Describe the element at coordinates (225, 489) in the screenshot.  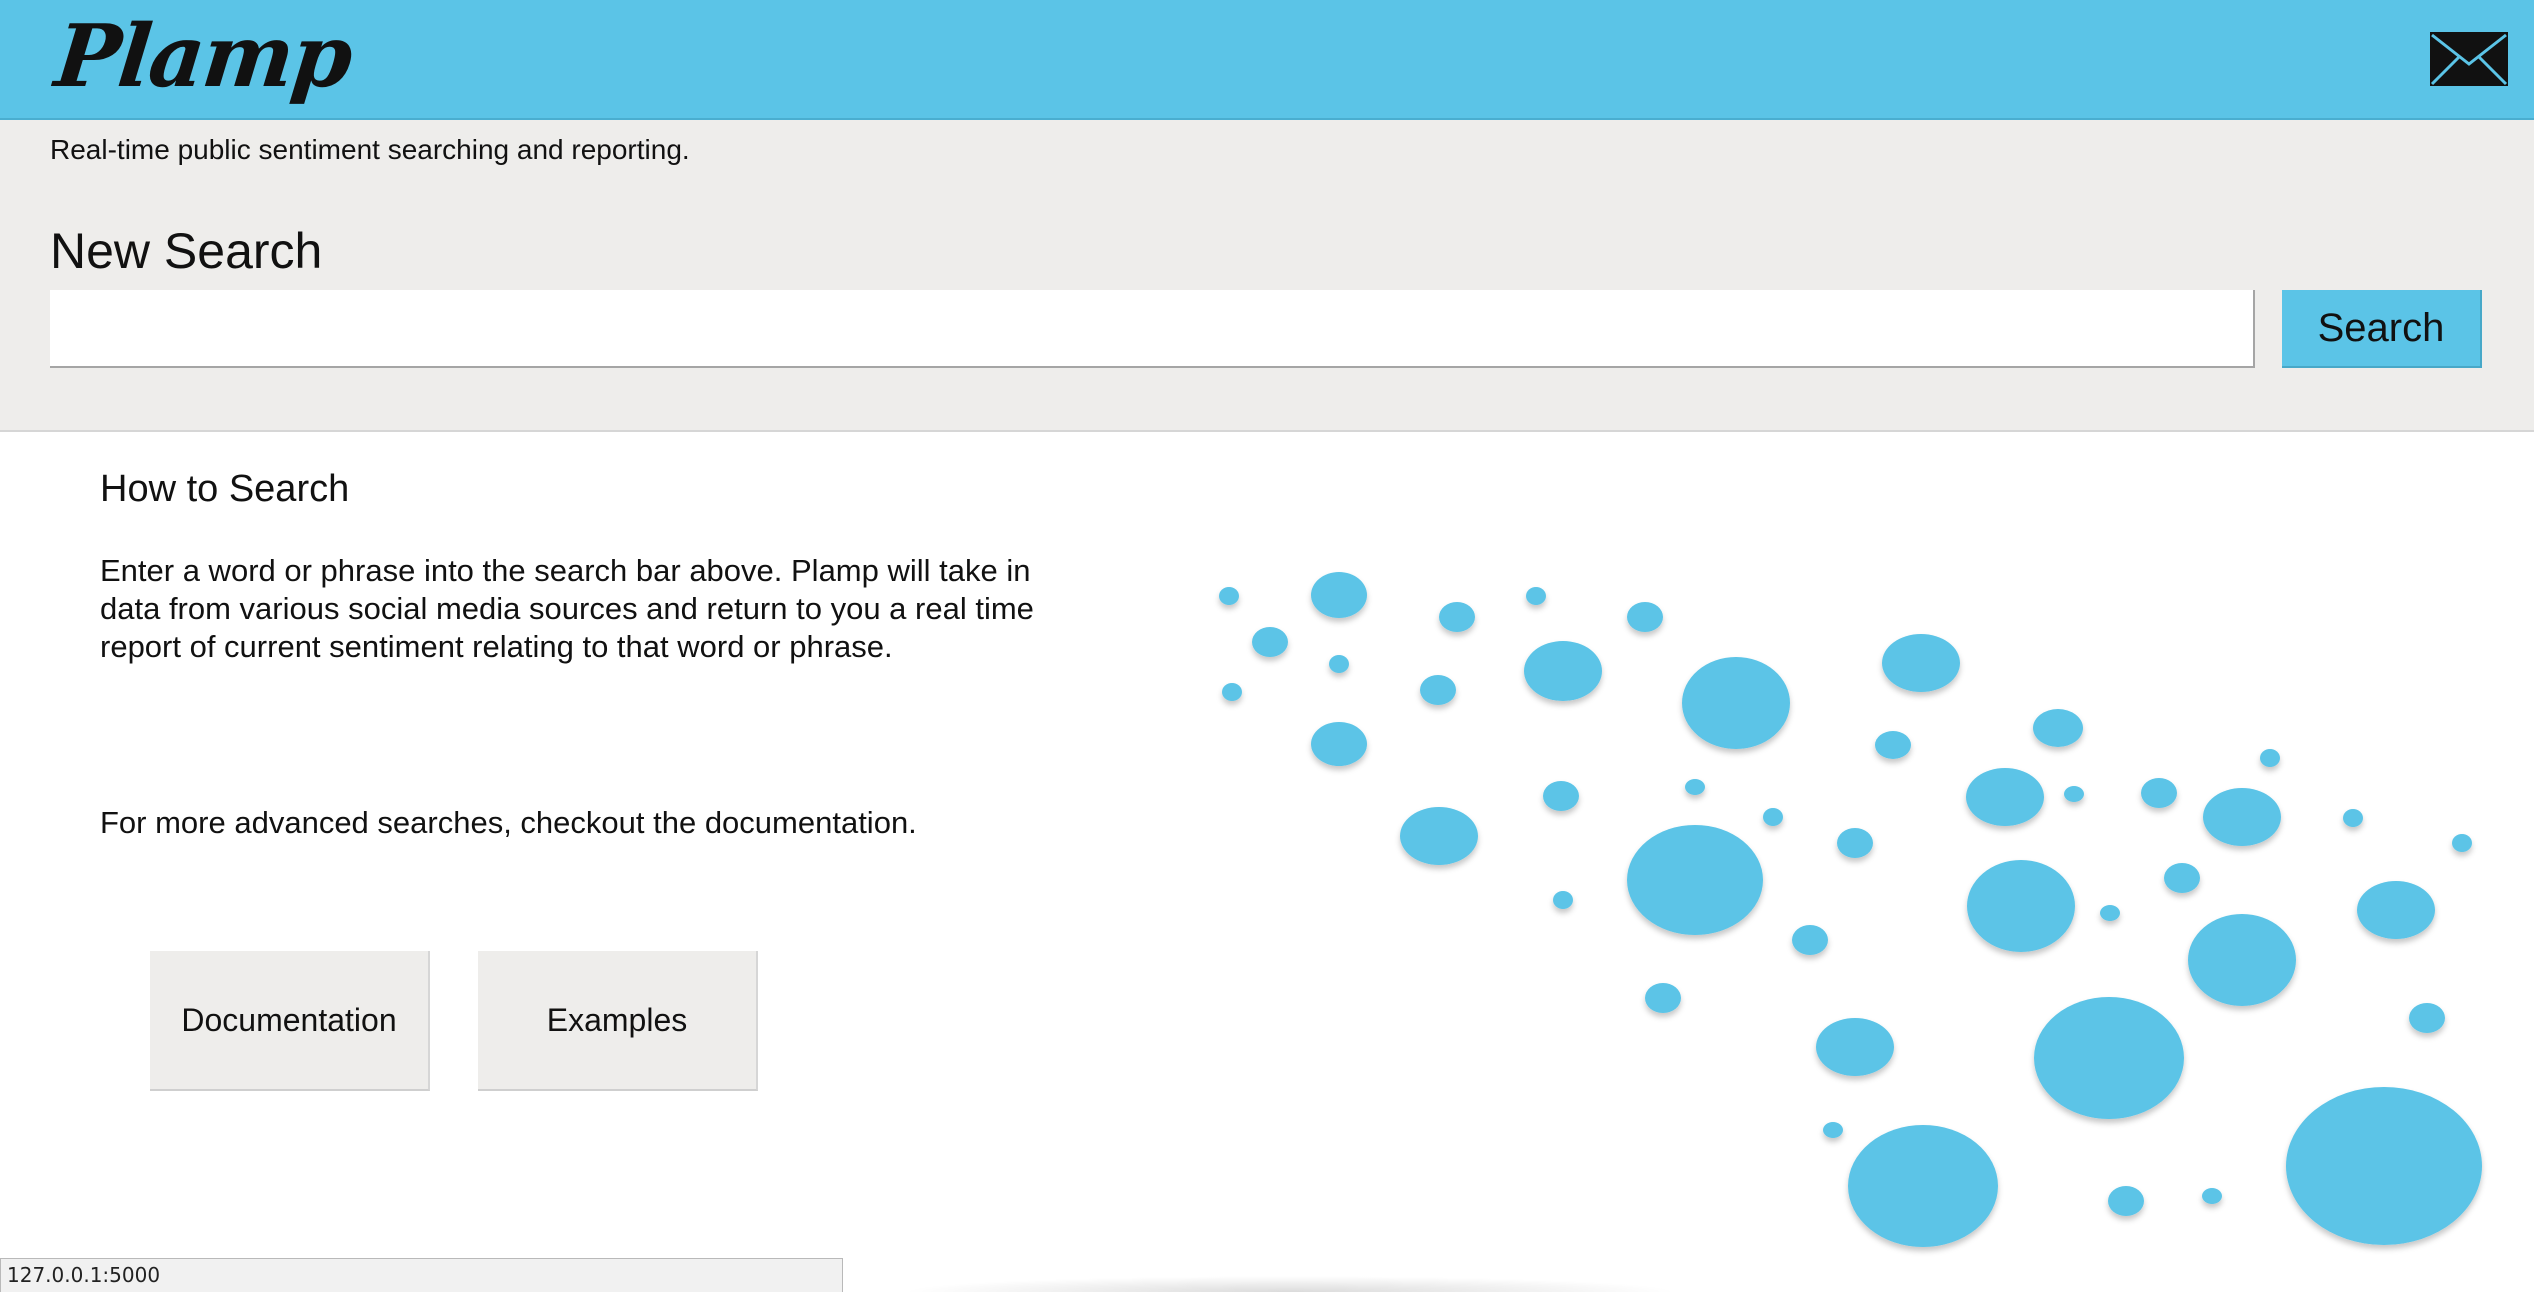
I see `how-to-search-title: How to Search` at that location.